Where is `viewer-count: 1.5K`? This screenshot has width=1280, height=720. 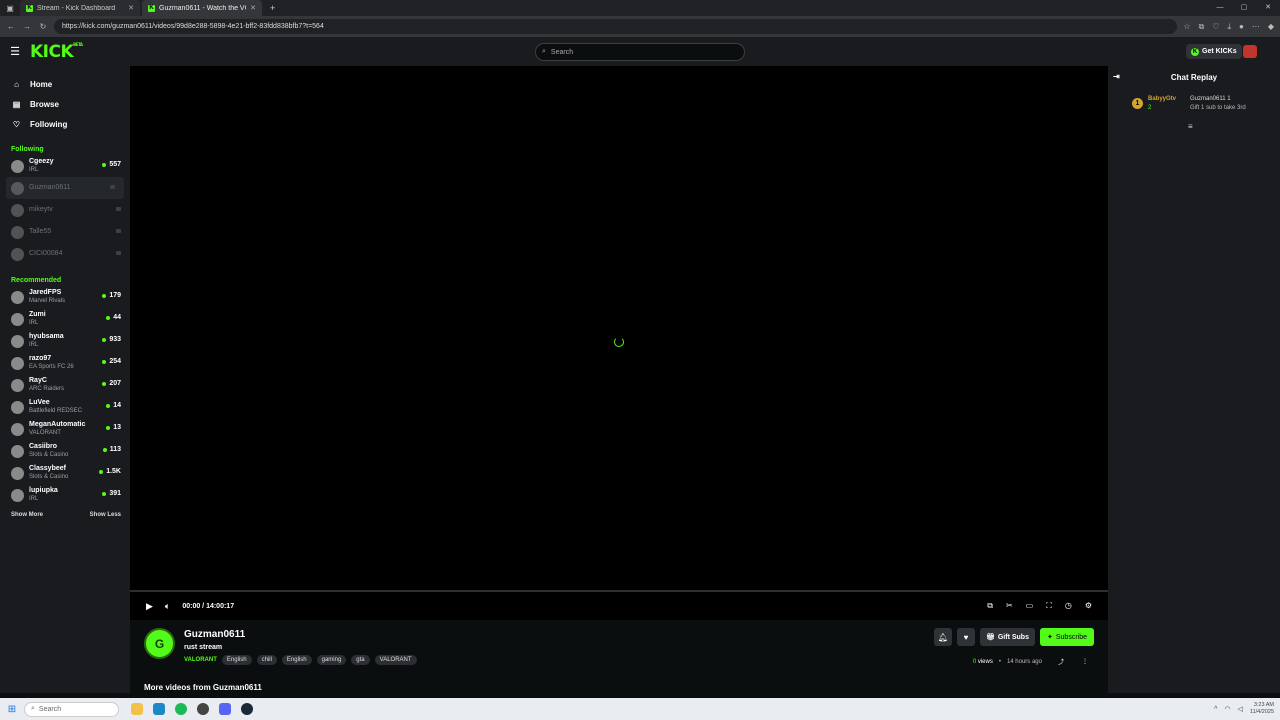
viewer-count: 1.5K is located at coordinates (110, 471).